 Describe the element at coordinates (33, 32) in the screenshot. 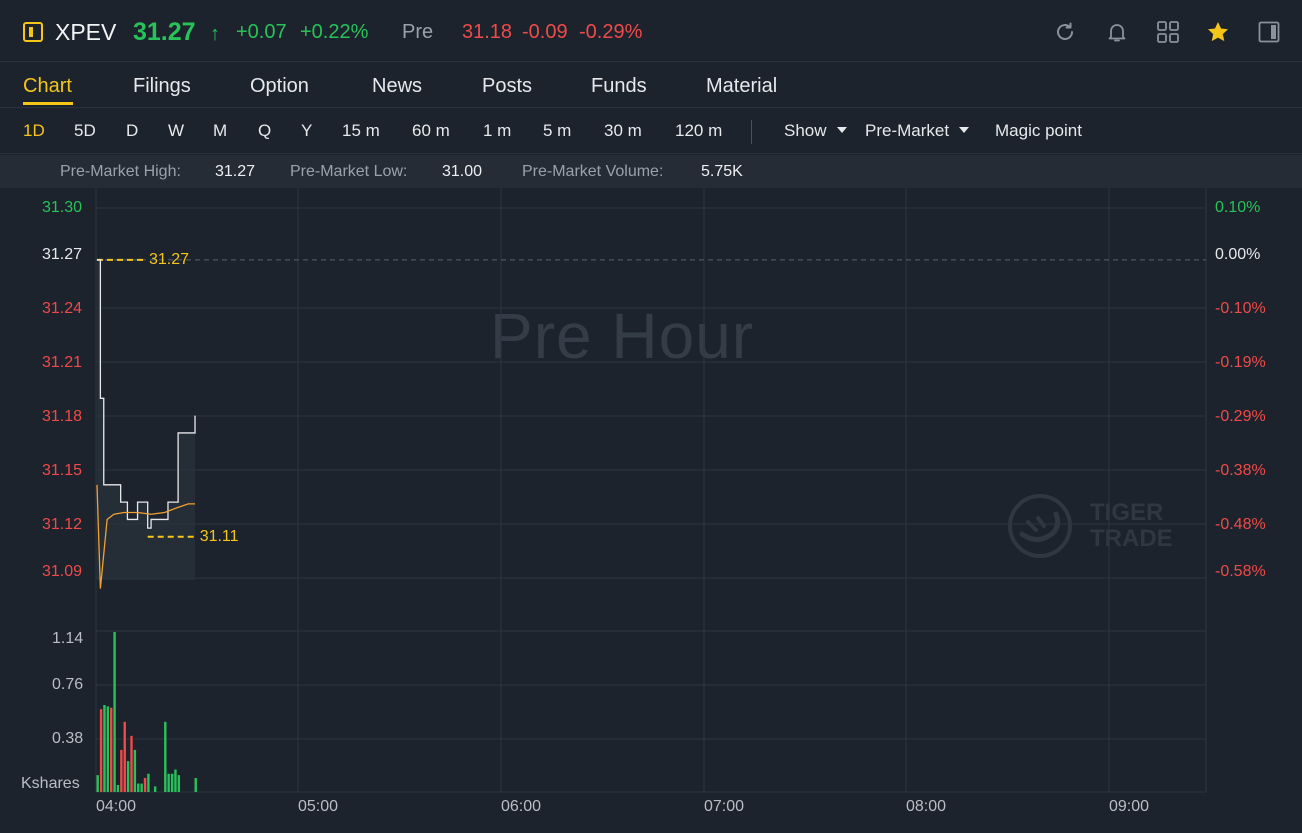

I see `market-tag-icon` at that location.